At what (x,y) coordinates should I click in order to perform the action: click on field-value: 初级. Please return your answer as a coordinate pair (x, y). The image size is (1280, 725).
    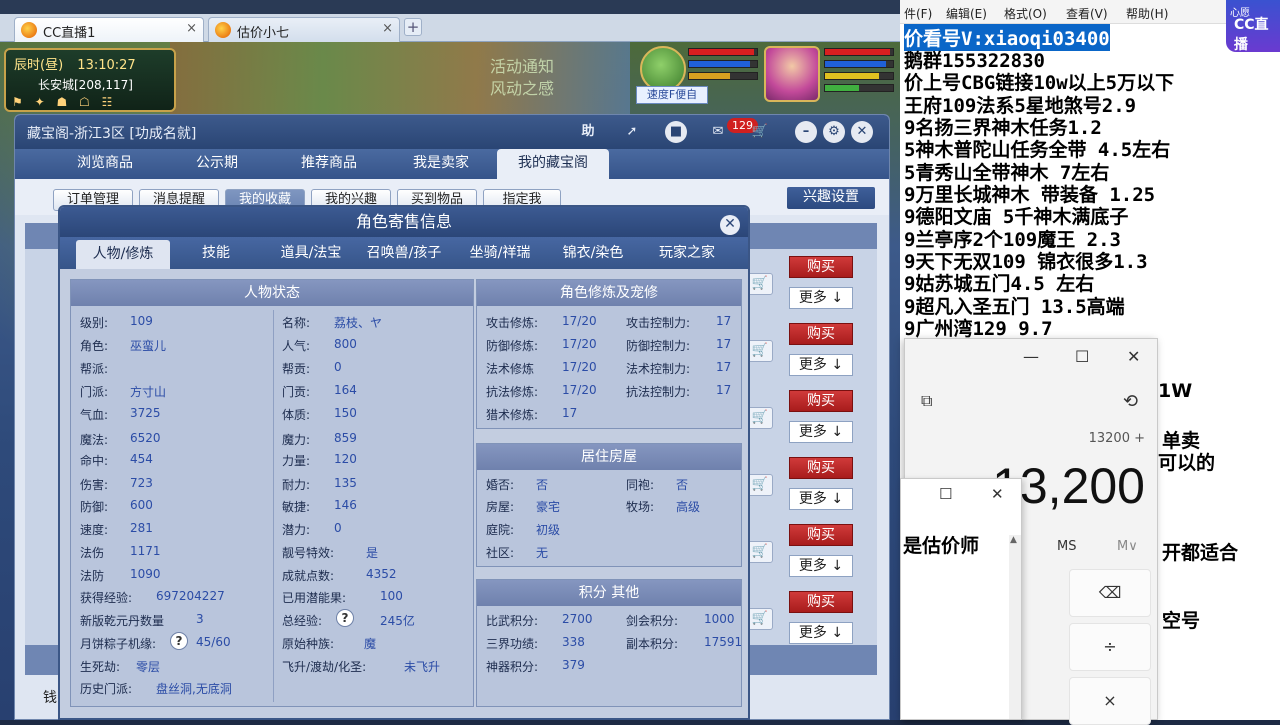
    Looking at the image, I should click on (548, 530).